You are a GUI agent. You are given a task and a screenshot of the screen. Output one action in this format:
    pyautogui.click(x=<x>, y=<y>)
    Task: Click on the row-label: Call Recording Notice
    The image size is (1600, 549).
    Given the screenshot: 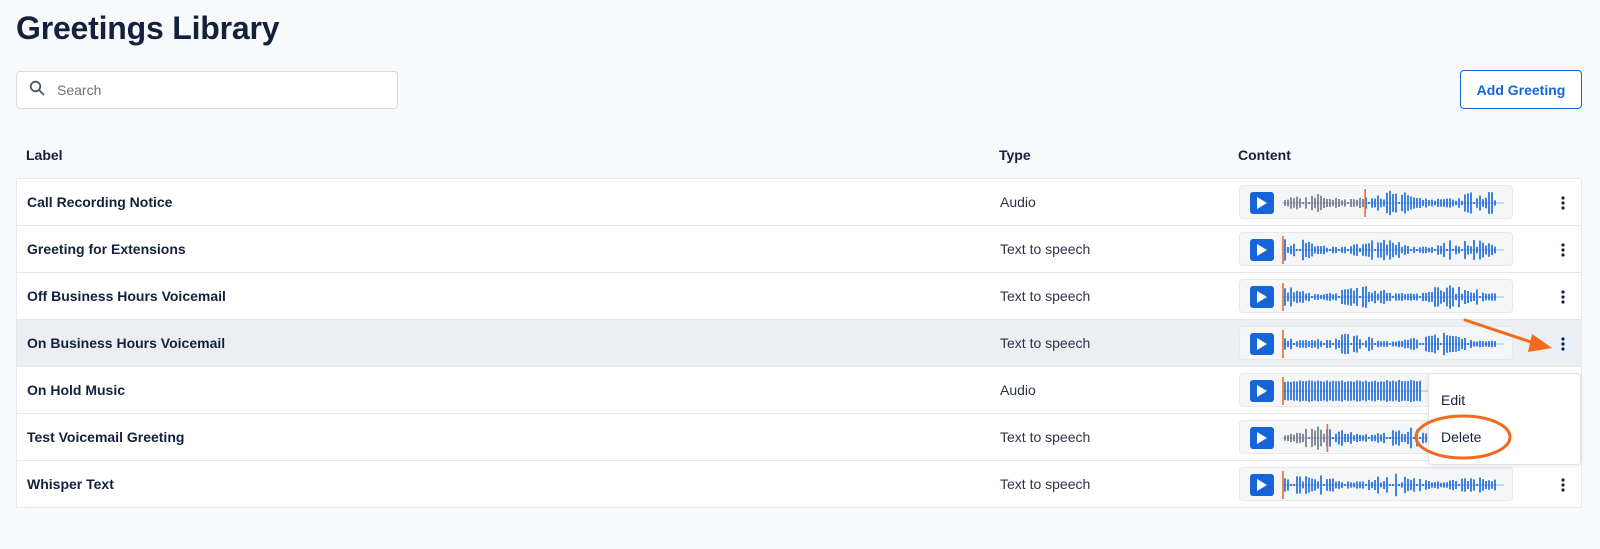 What is the action you would take?
    pyautogui.click(x=100, y=202)
    